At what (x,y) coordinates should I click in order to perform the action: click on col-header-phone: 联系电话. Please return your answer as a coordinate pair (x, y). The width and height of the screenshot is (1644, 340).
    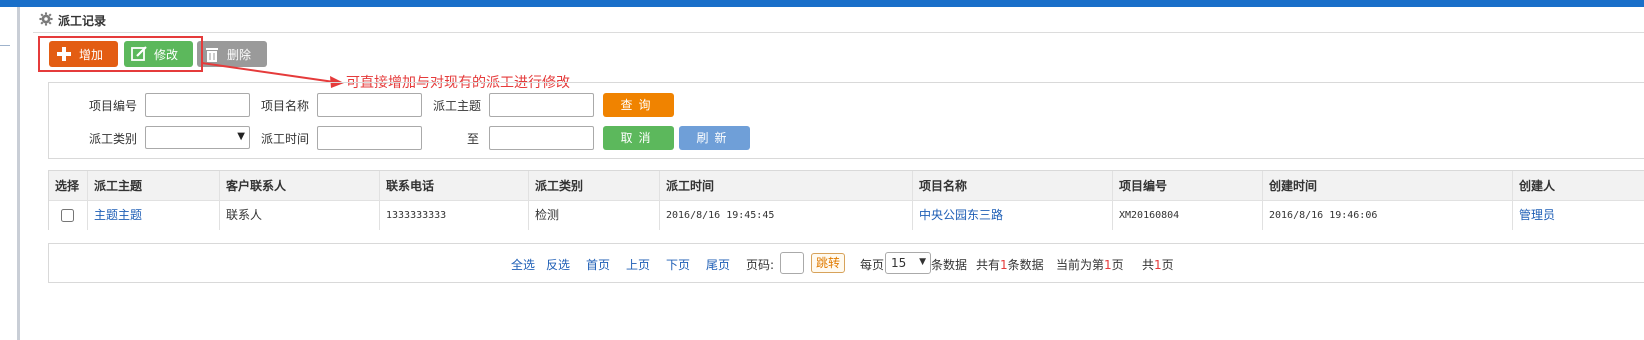
    Looking at the image, I should click on (453, 186).